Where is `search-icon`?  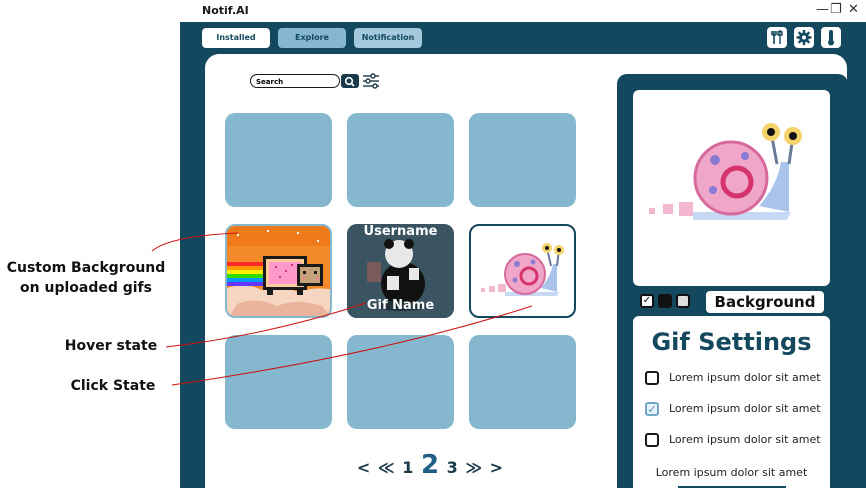 search-icon is located at coordinates (349, 81).